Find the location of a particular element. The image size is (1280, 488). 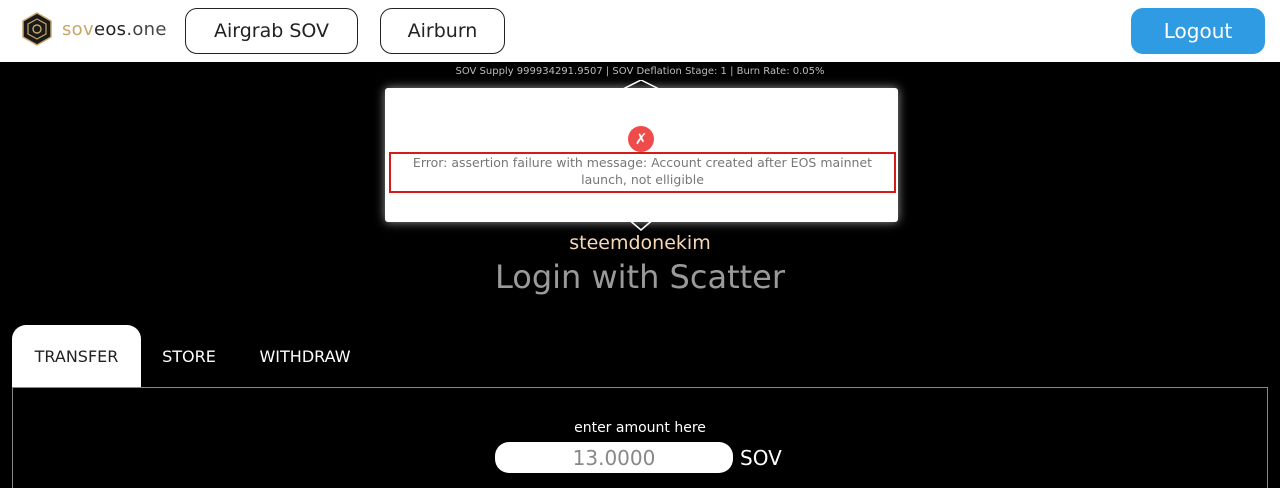

tab-withdraw: WITHDRAW is located at coordinates (305, 356).